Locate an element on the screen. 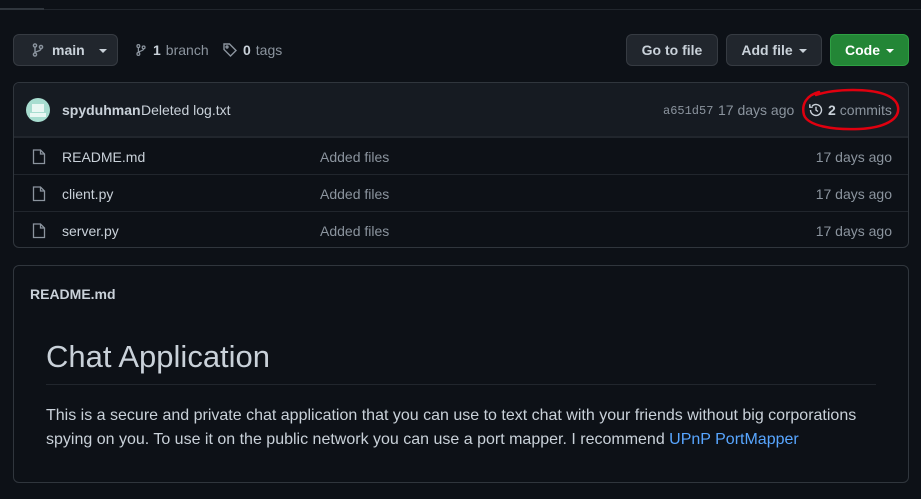  file-row: client.py Added files 17 days ago is located at coordinates (461, 192).